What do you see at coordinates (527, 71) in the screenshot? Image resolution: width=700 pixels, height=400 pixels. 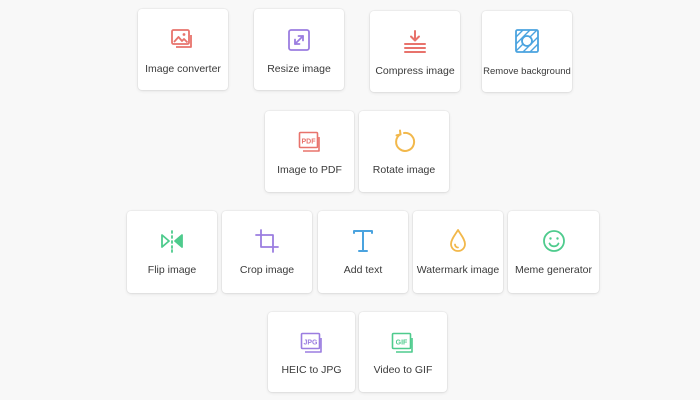 I see `tool-label: Remove background` at bounding box center [527, 71].